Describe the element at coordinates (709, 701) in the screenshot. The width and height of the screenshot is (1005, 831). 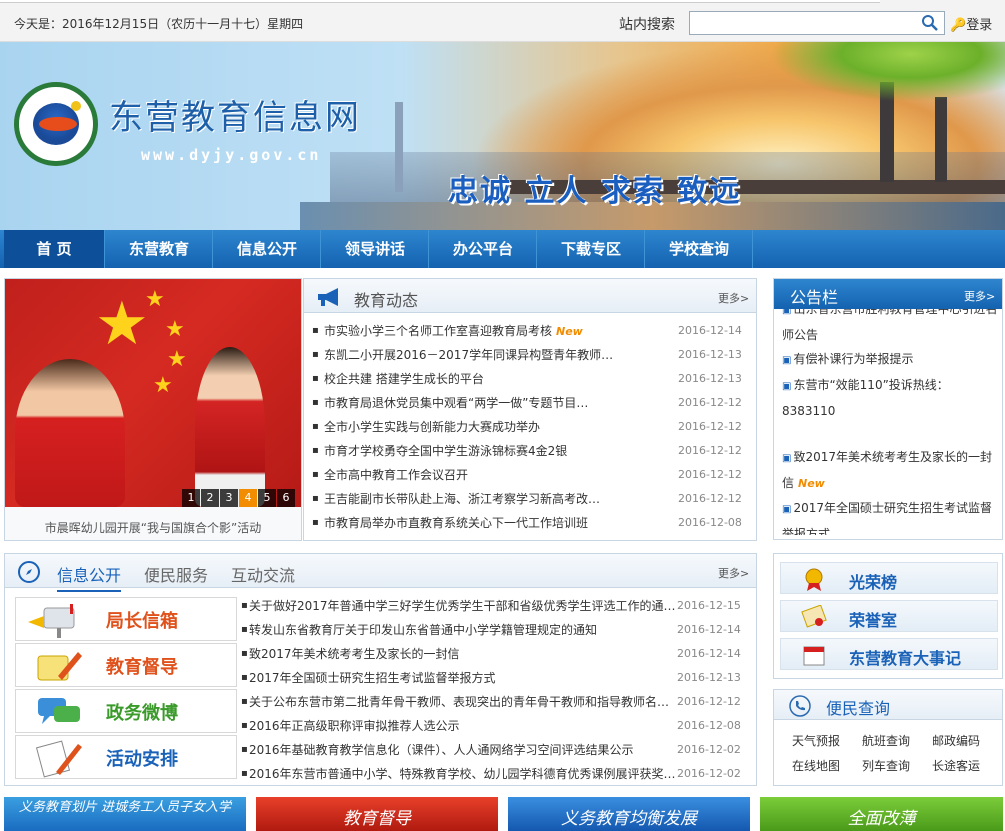
I see `info-item-date: 2016-12-12` at that location.